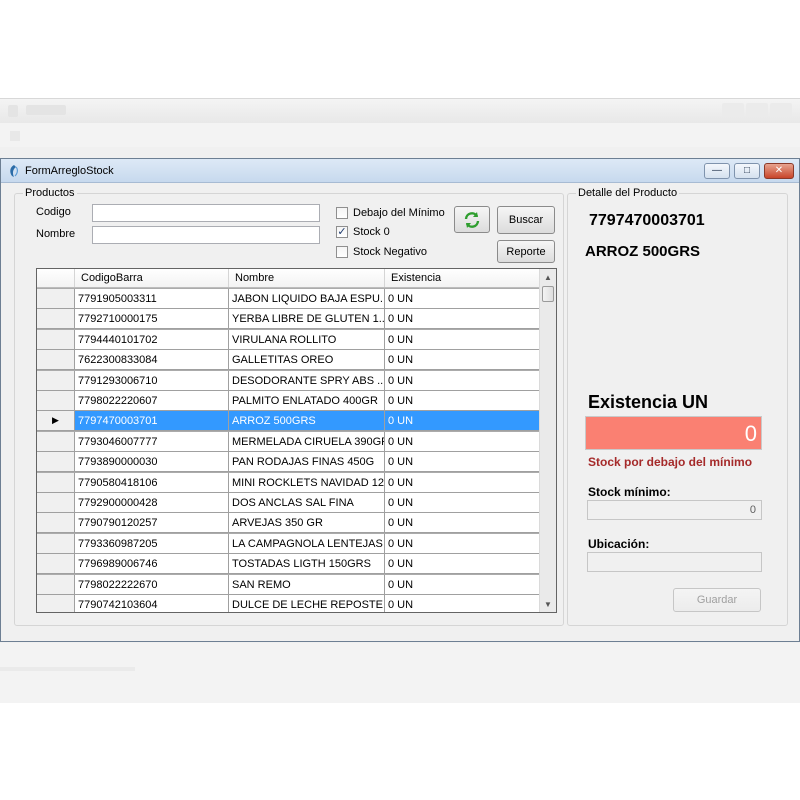 The image size is (800, 800). Describe the element at coordinates (152, 503) in the screenshot. I see `cell-codigo-barra: 7792900000428` at that location.